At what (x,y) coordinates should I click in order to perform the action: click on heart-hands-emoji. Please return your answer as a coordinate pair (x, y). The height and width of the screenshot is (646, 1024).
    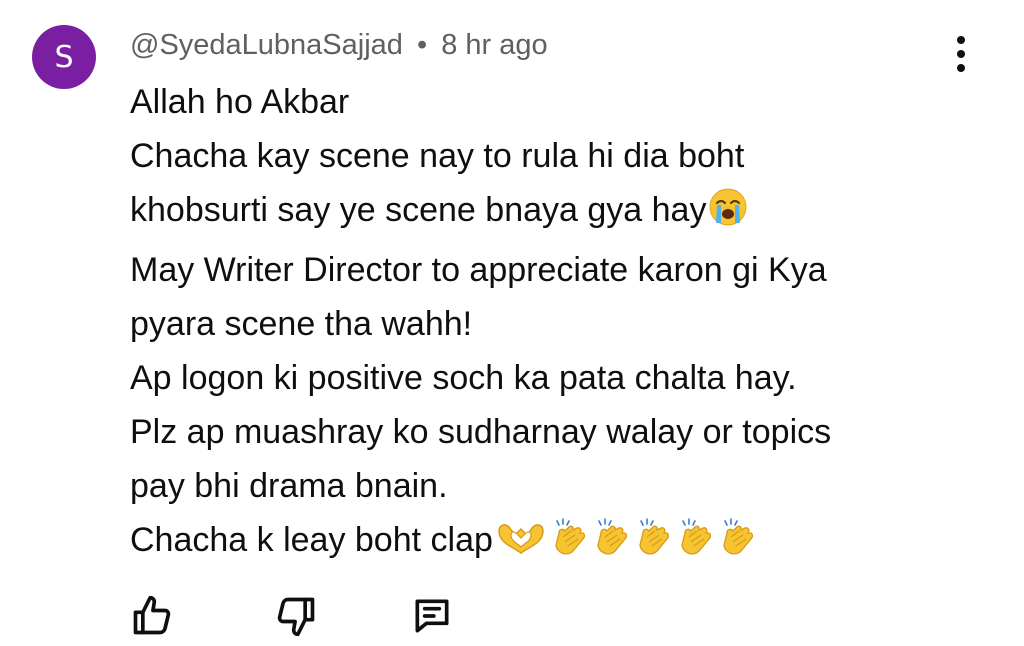
    Looking at the image, I should click on (521, 545).